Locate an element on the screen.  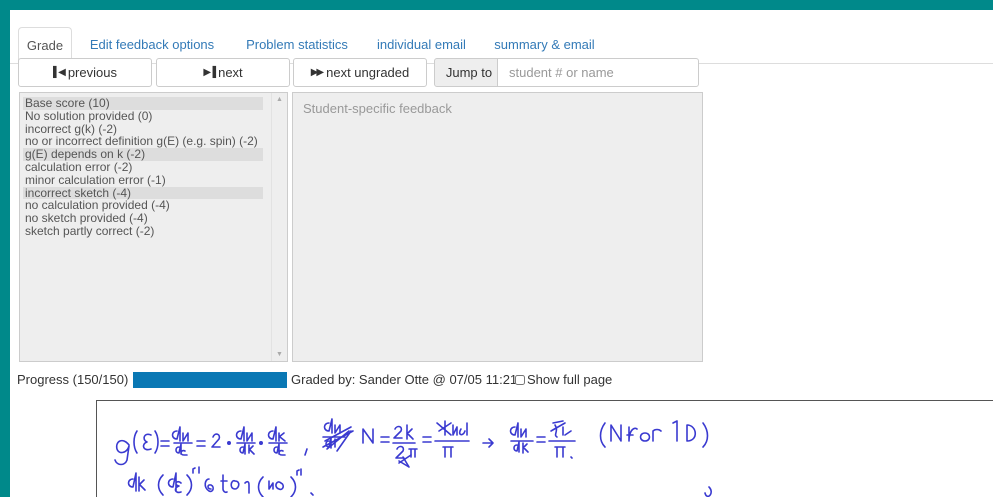
show-full-page-checkbox is located at coordinates (520, 379).